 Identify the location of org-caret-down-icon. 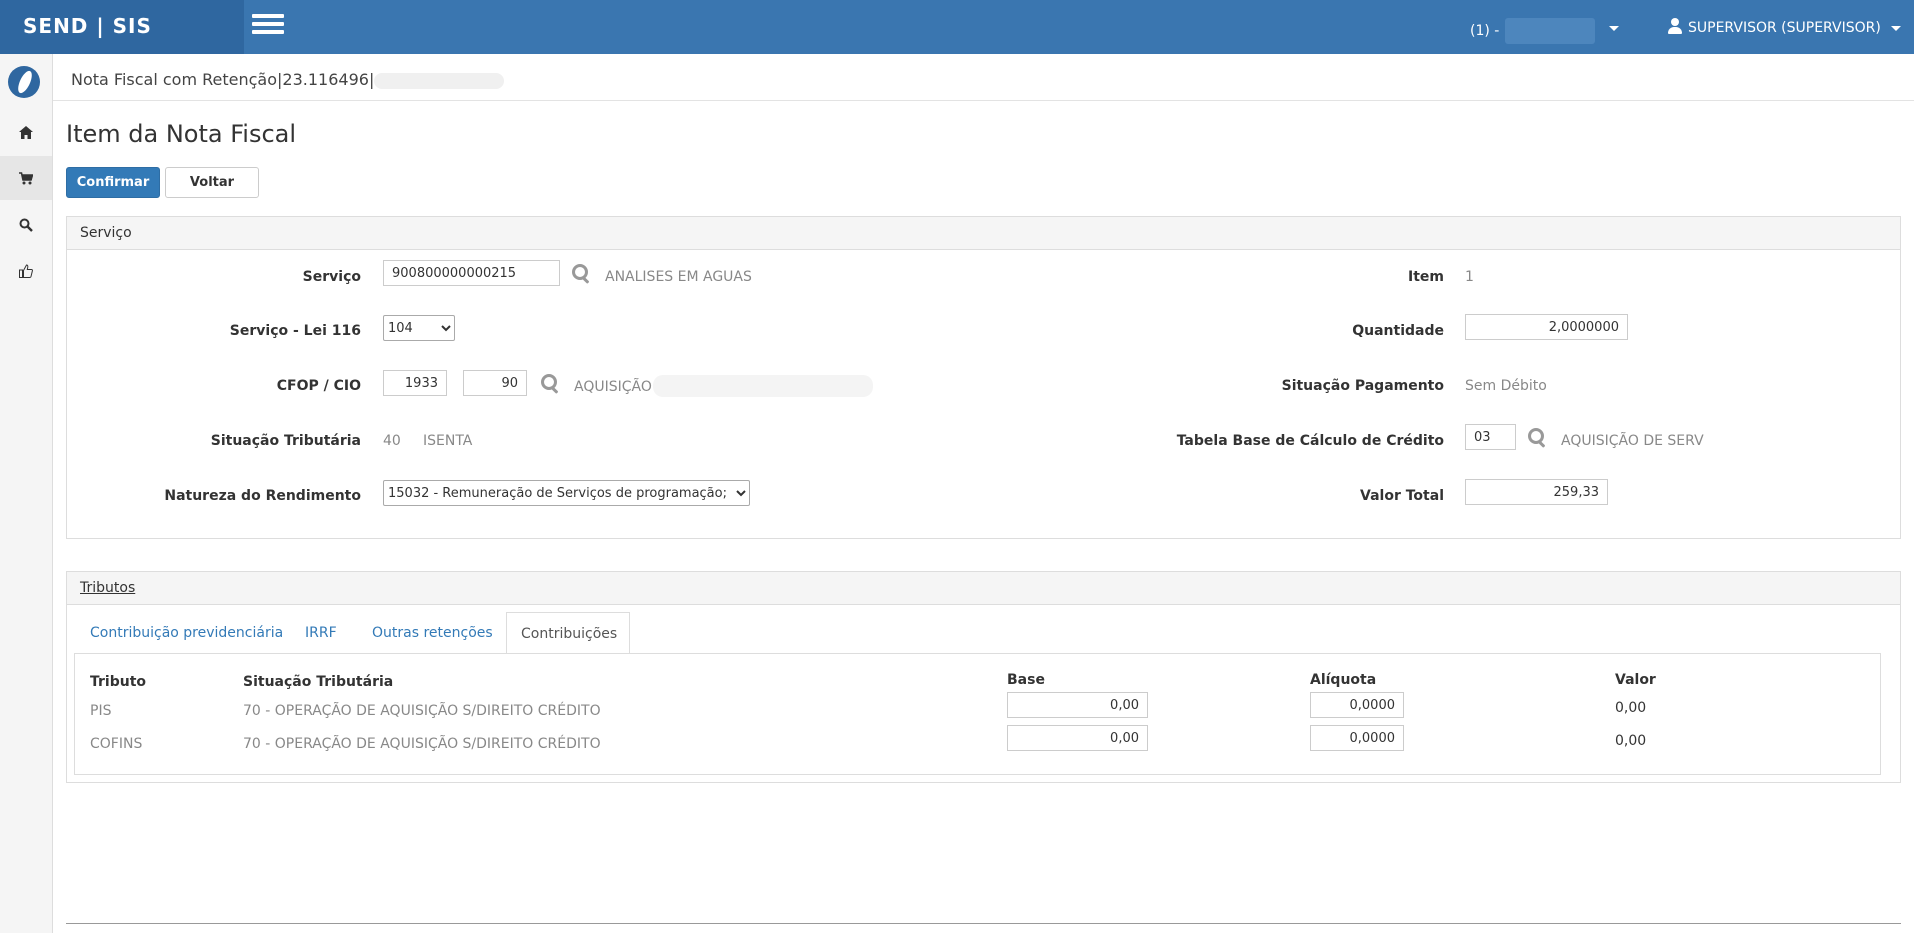
(1614, 28).